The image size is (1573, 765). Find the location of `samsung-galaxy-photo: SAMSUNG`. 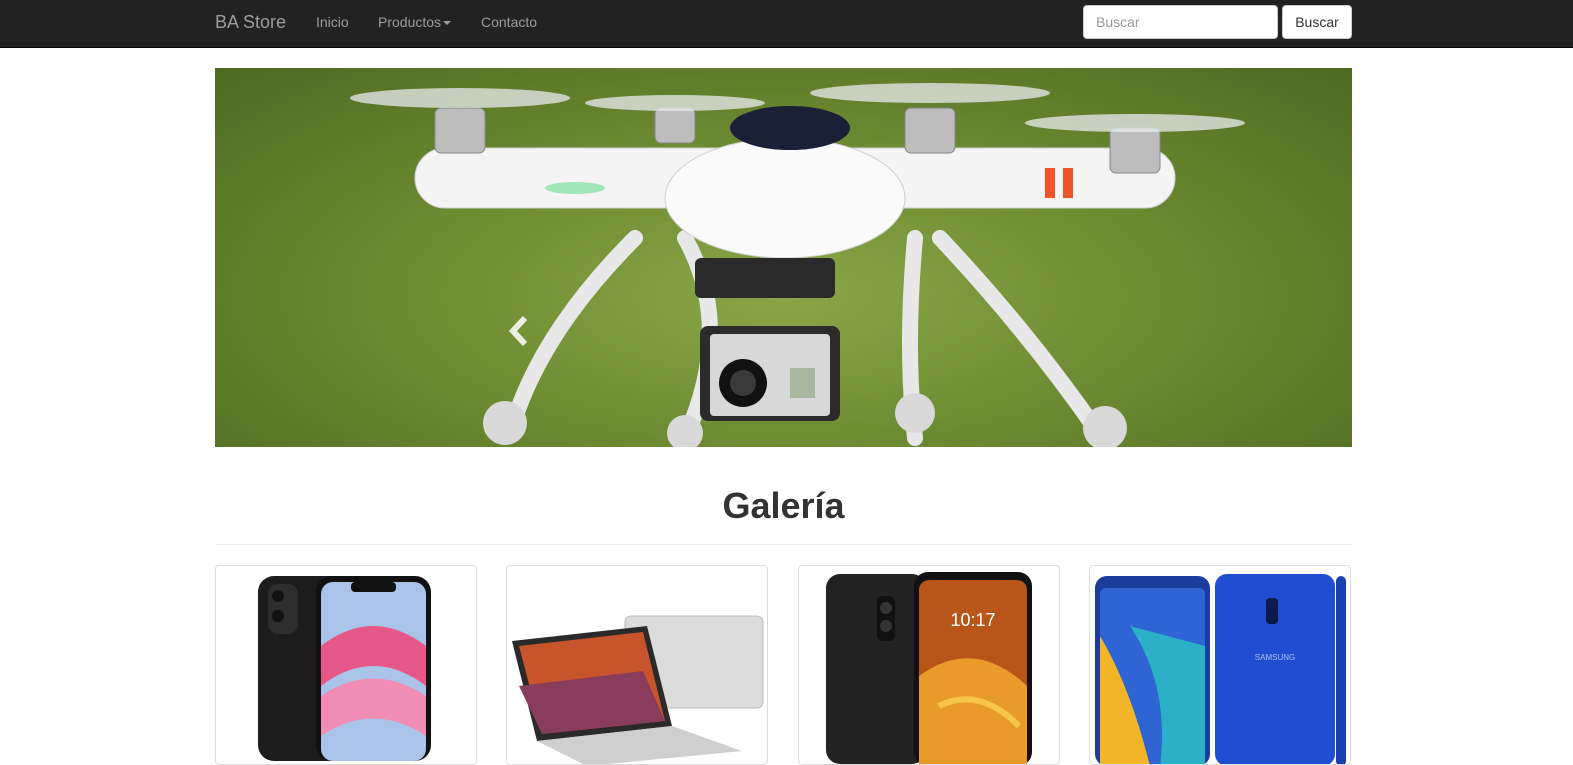

samsung-galaxy-photo: SAMSUNG is located at coordinates (1220, 669).